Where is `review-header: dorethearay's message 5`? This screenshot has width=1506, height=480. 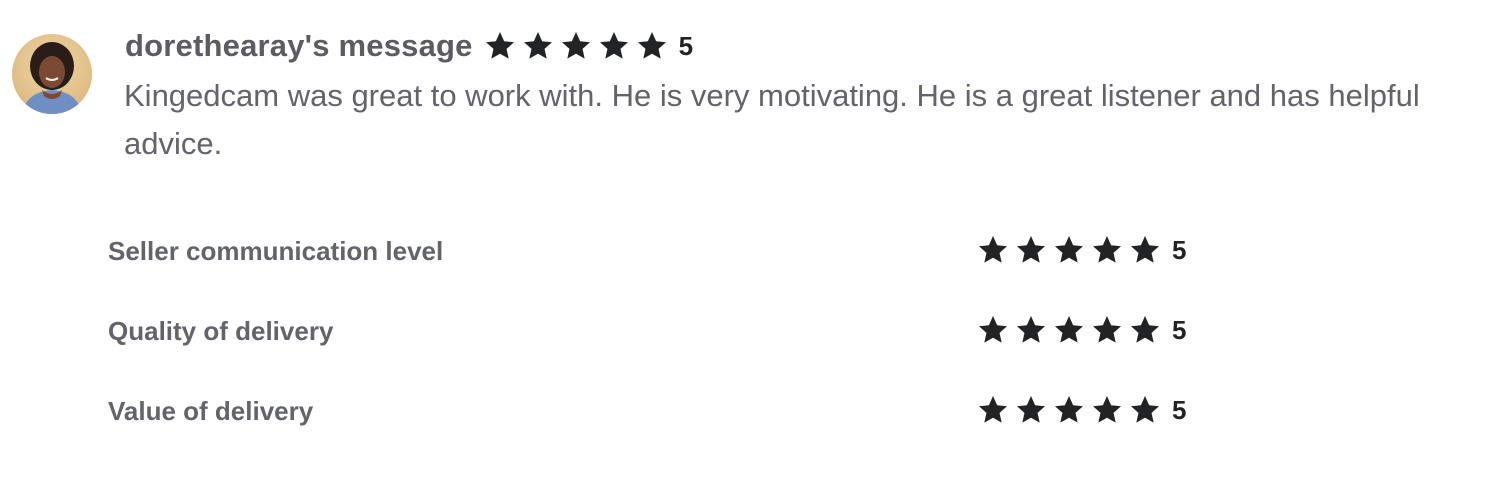 review-header: dorethearay's message 5 is located at coordinates (409, 46).